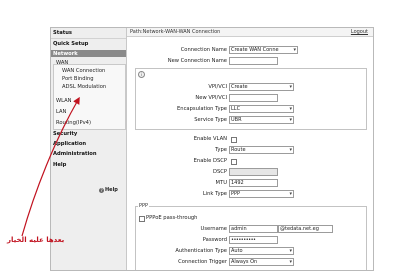  Describe the element at coordinates (50, 166) in the screenshot. I see `annotation-arrow` at that location.